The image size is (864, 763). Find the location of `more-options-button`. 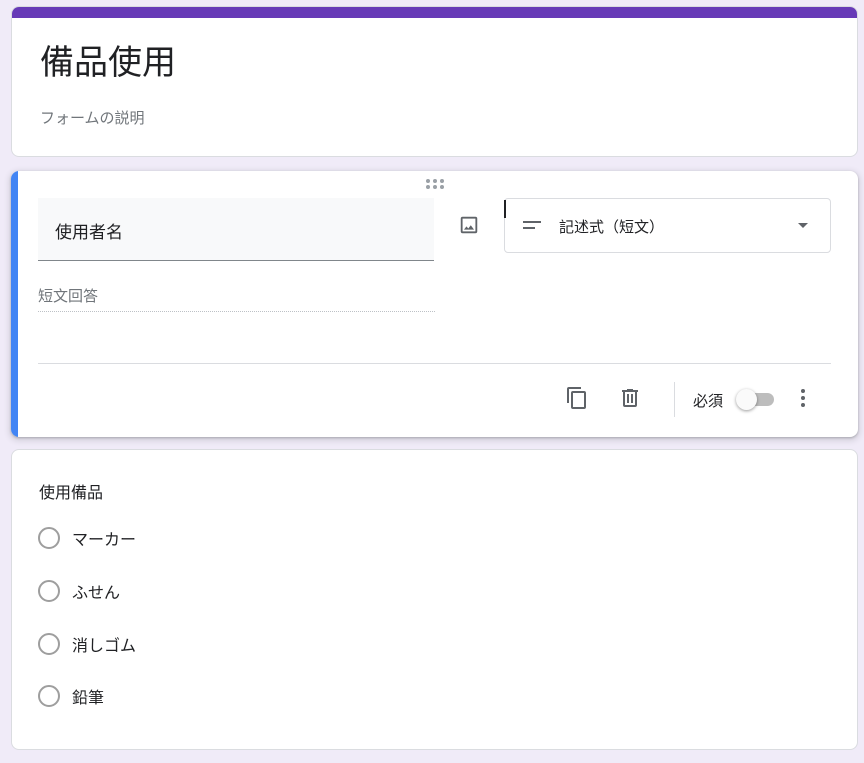

more-options-button is located at coordinates (803, 398).